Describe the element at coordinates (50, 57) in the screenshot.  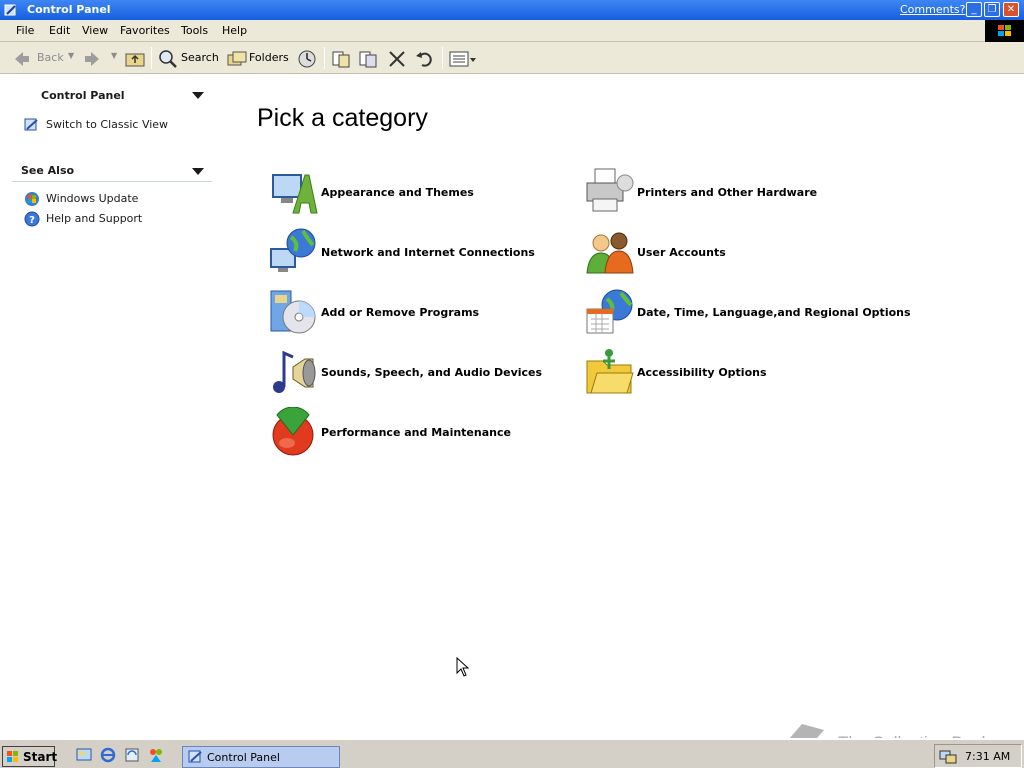
I see `back-button: Back` at that location.